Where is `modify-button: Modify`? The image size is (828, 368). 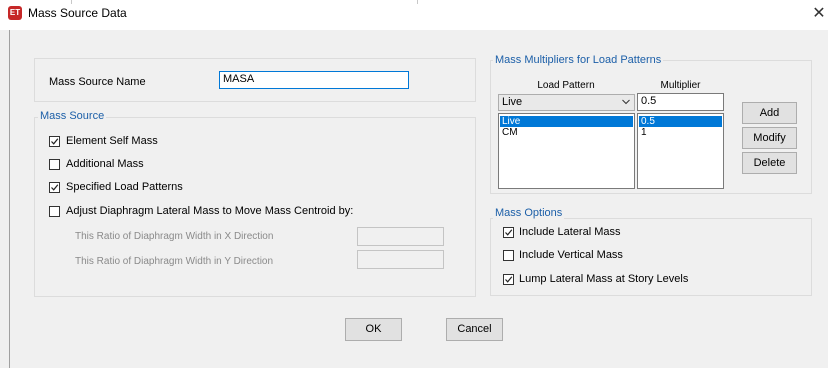 modify-button: Modify is located at coordinates (769, 138).